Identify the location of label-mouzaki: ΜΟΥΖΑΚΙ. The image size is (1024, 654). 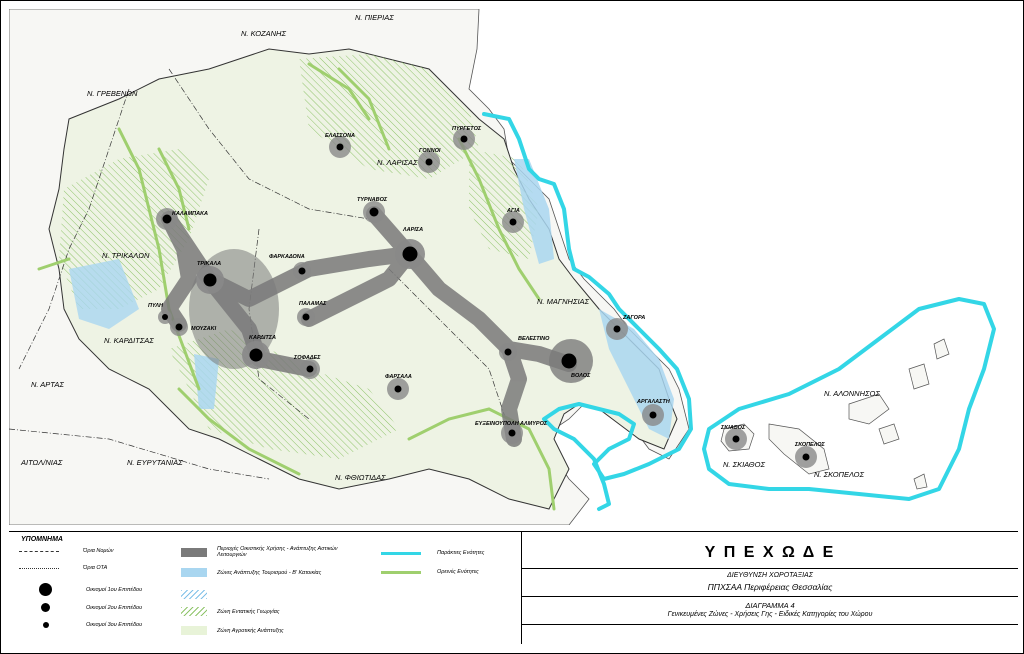
(204, 329).